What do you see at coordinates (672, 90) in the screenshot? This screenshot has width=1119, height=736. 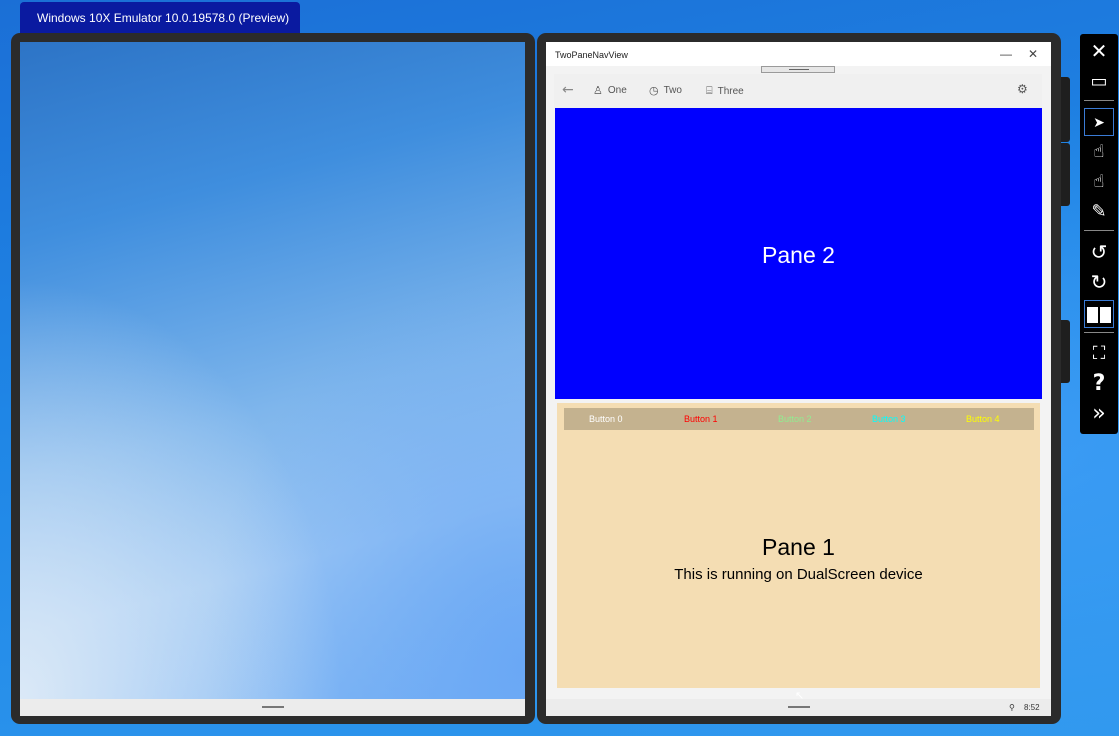 I see `nav-item-label: Two` at bounding box center [672, 90].